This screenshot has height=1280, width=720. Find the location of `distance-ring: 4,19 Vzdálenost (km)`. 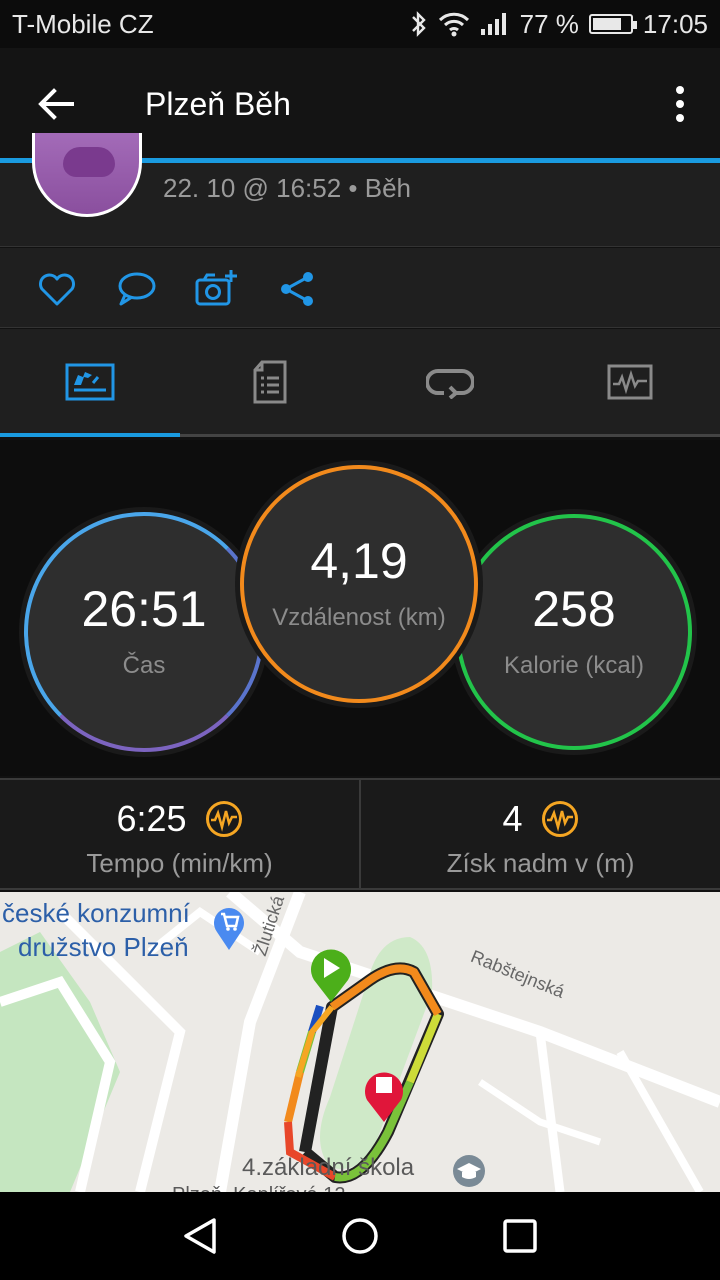

distance-ring: 4,19 Vzdálenost (km) is located at coordinates (359, 584).